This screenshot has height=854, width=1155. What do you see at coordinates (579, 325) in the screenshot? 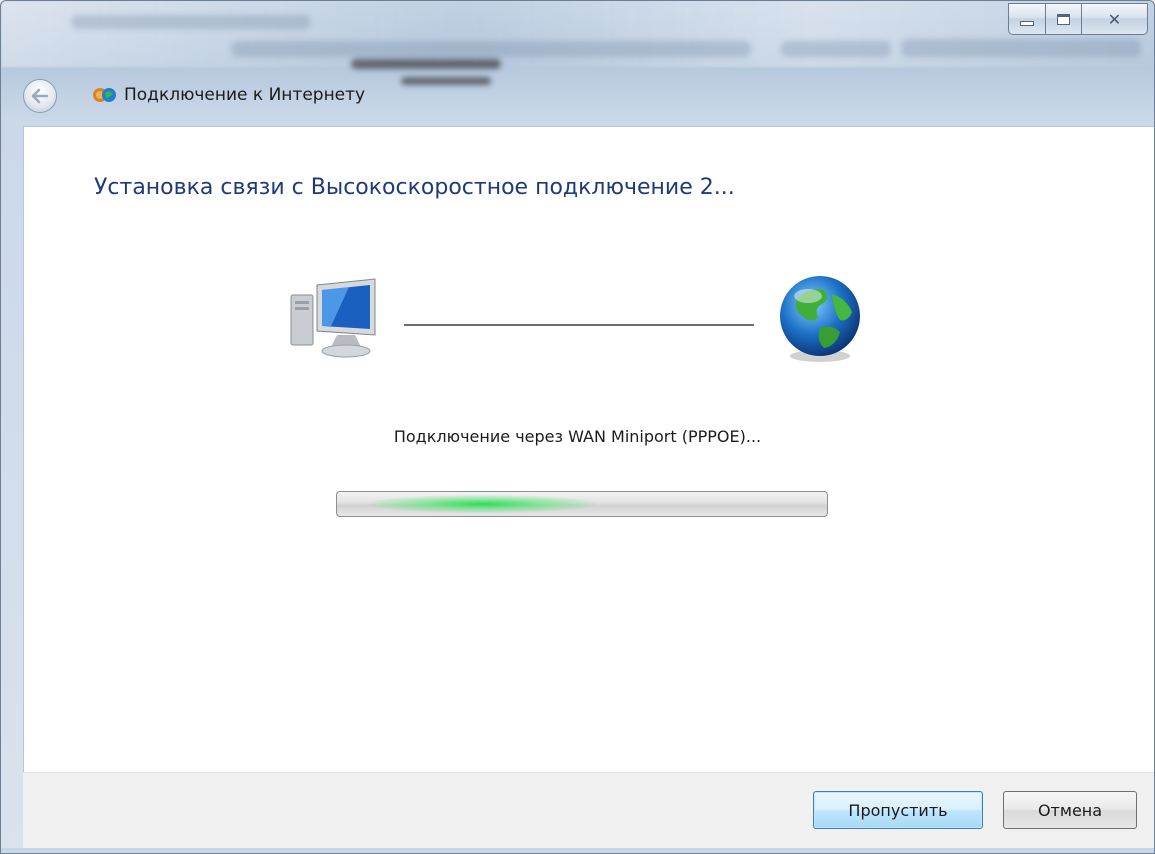
I see `connection-line` at bounding box center [579, 325].